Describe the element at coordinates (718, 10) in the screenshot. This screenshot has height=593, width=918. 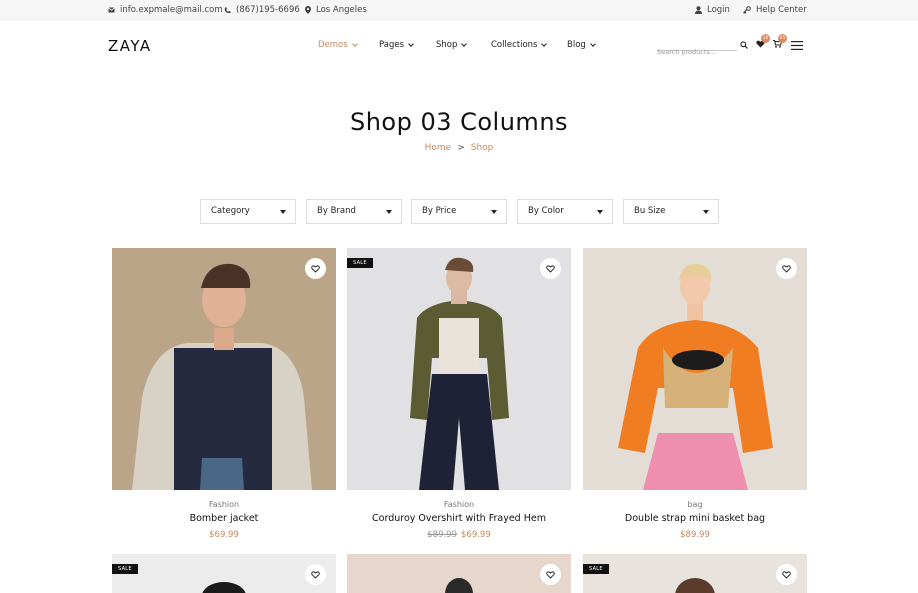
I see `login-text: Login` at that location.